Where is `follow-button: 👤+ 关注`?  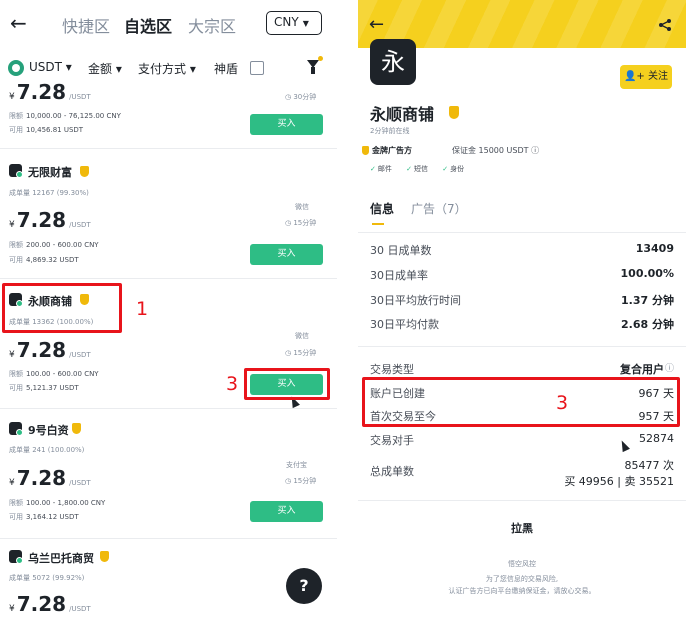 follow-button: 👤+ 关注 is located at coordinates (646, 77).